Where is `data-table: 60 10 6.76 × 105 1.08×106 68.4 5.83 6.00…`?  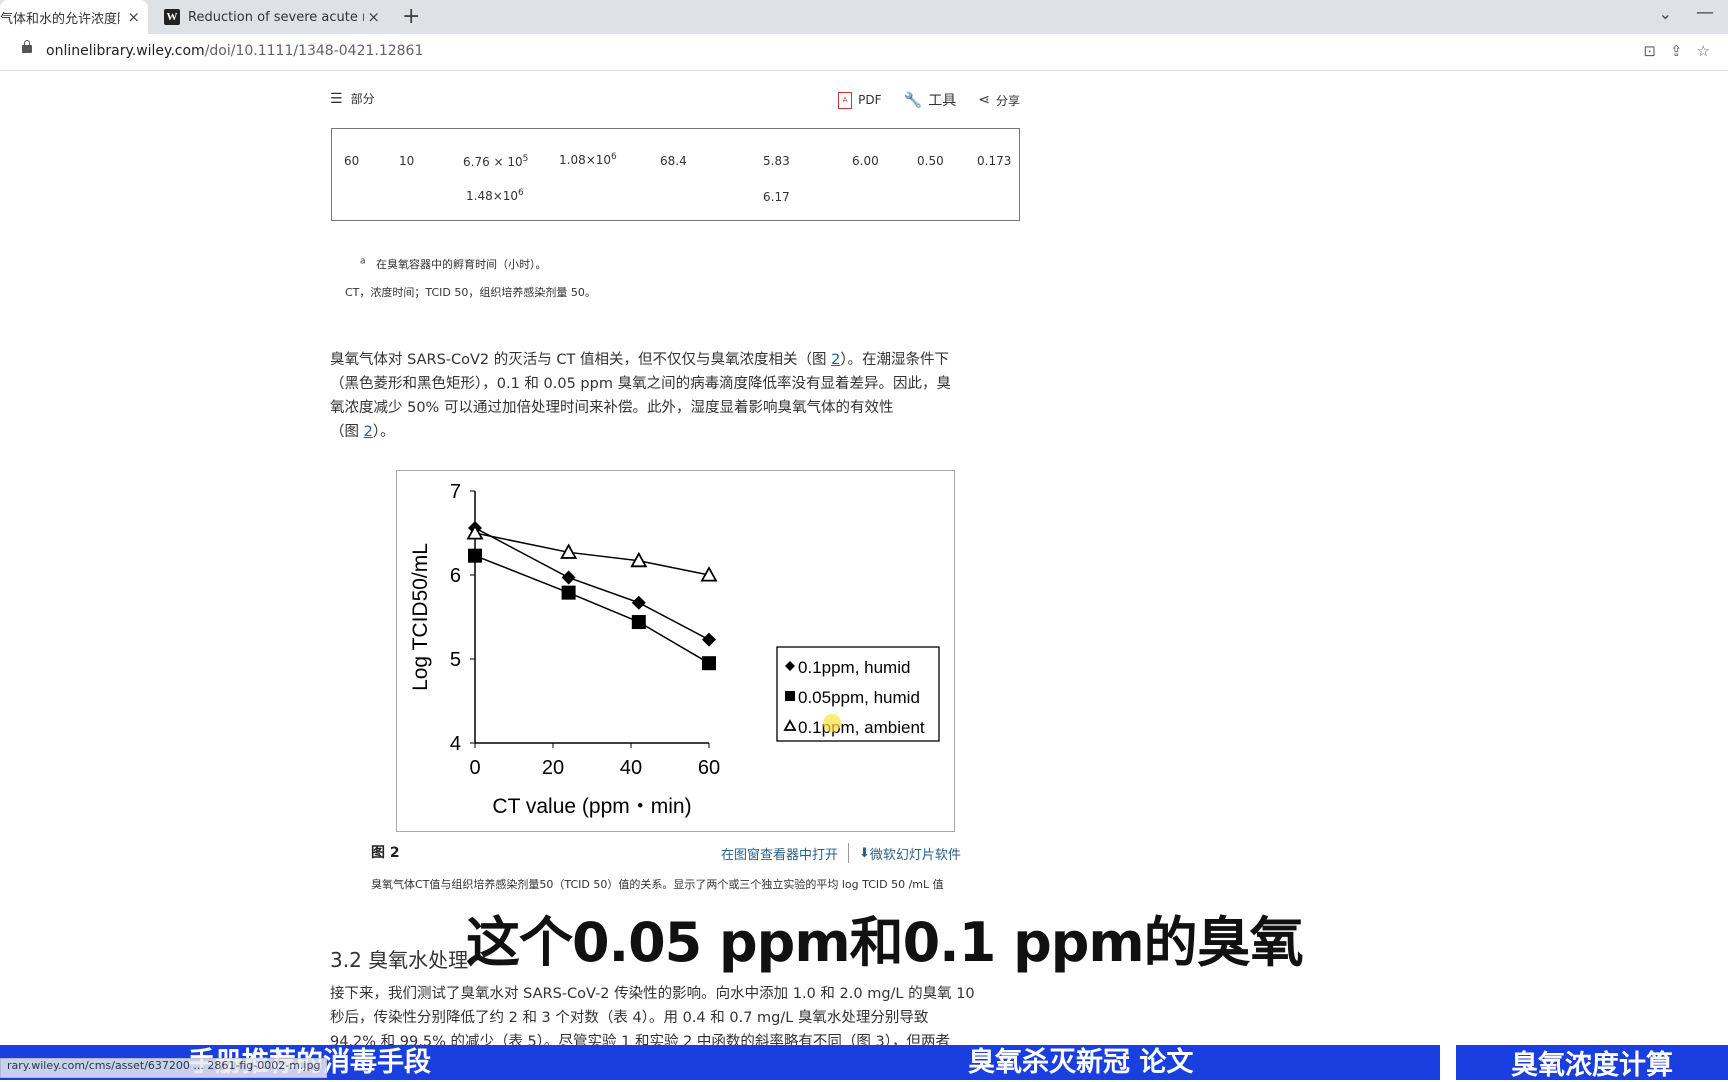
data-table: 60 10 6.76 × 105 1.08×106 68.4 5.83 6.00… is located at coordinates (675, 174).